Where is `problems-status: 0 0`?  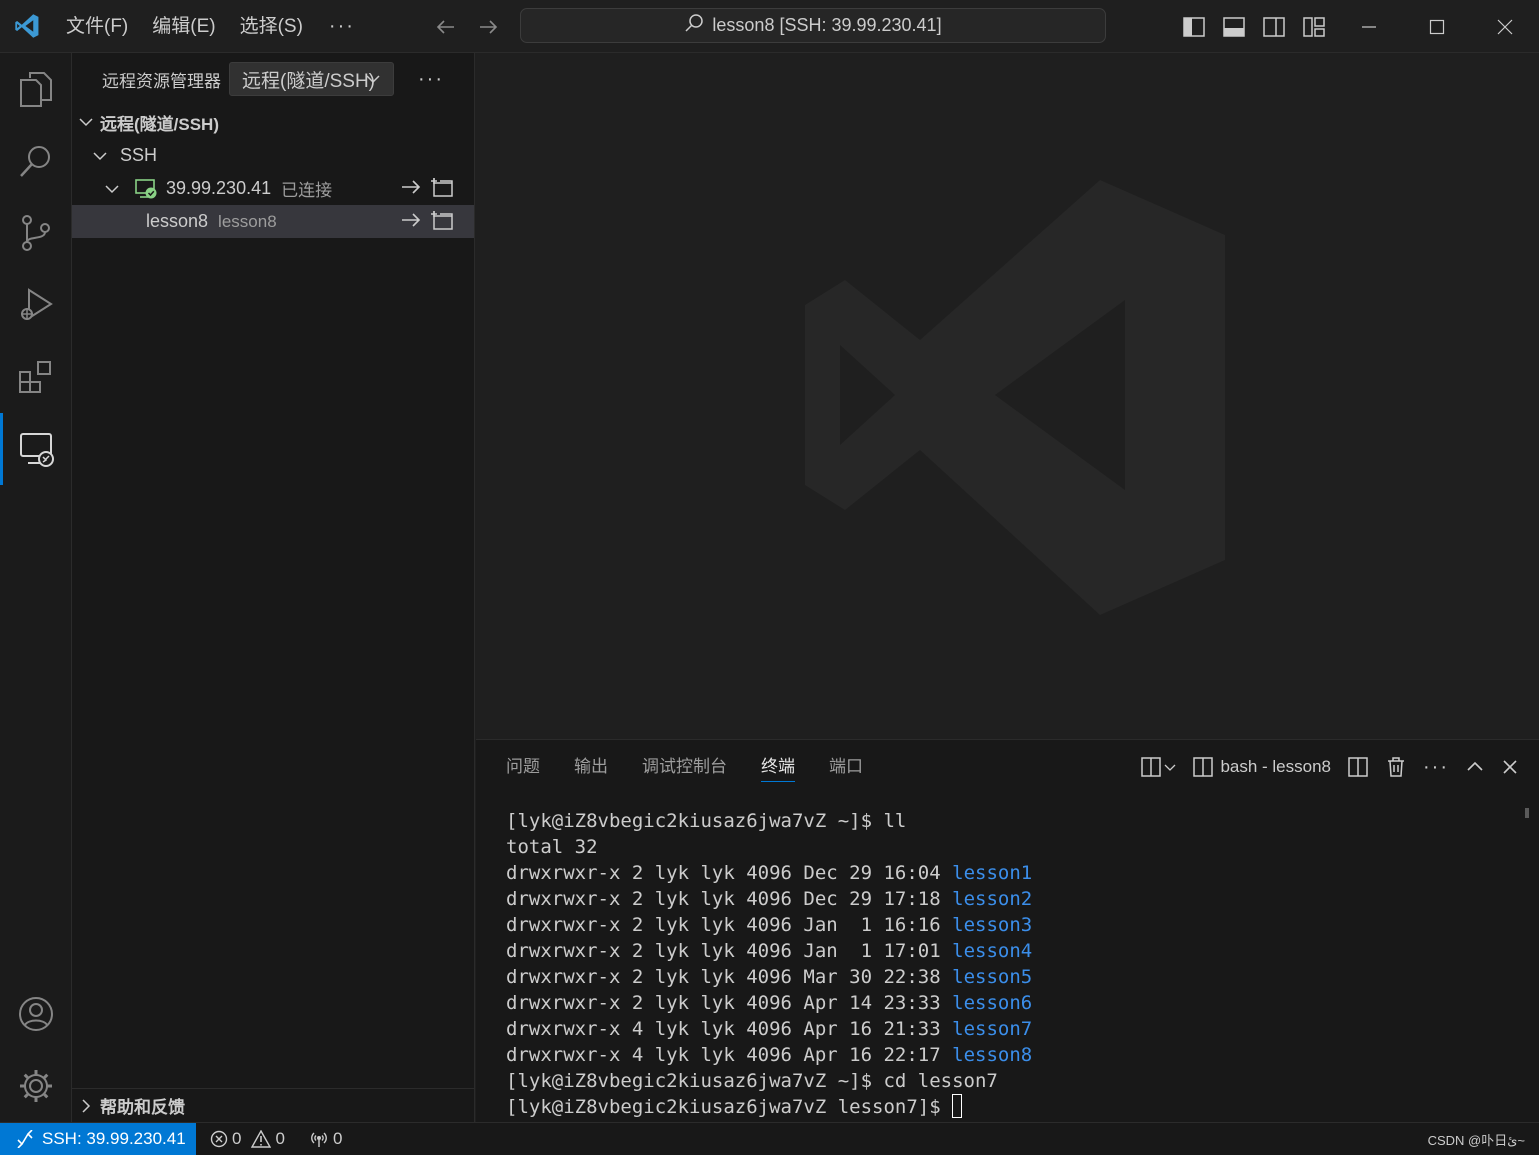
problems-status: 0 0 is located at coordinates (247, 1139).